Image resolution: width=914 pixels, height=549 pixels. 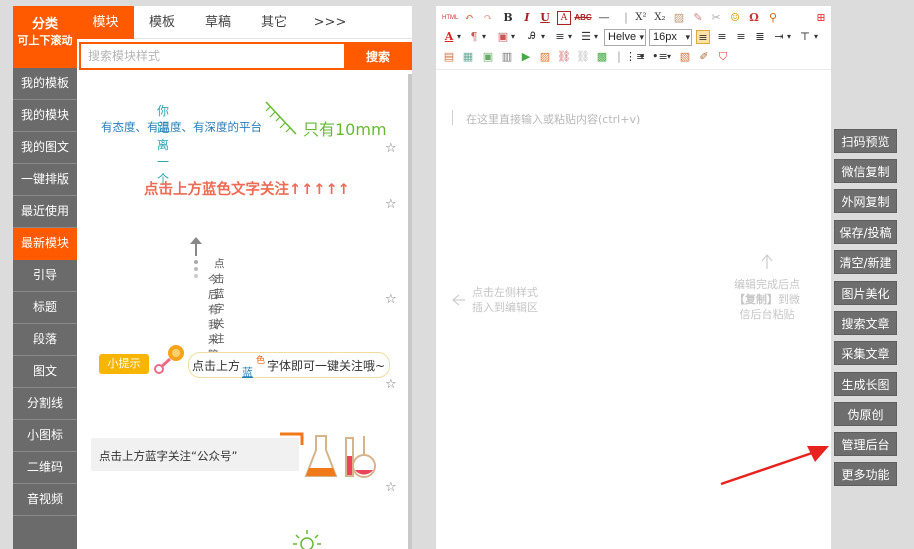 What do you see at coordinates (45, 116) in the screenshot?
I see `sidebar-item-my-modules: 我的模块` at bounding box center [45, 116].